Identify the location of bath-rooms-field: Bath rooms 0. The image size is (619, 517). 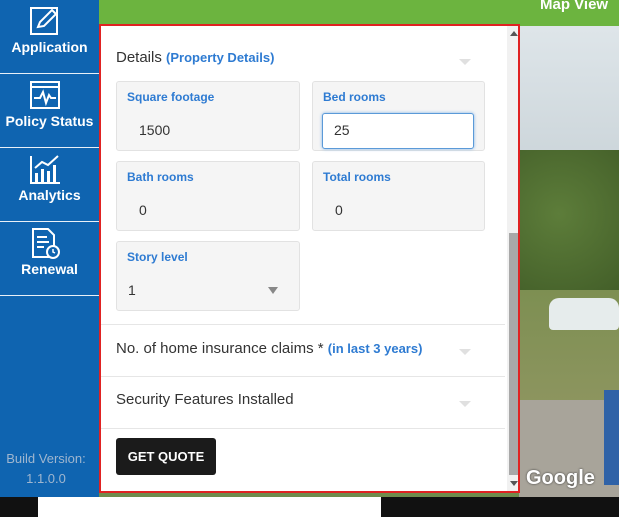
(208, 196).